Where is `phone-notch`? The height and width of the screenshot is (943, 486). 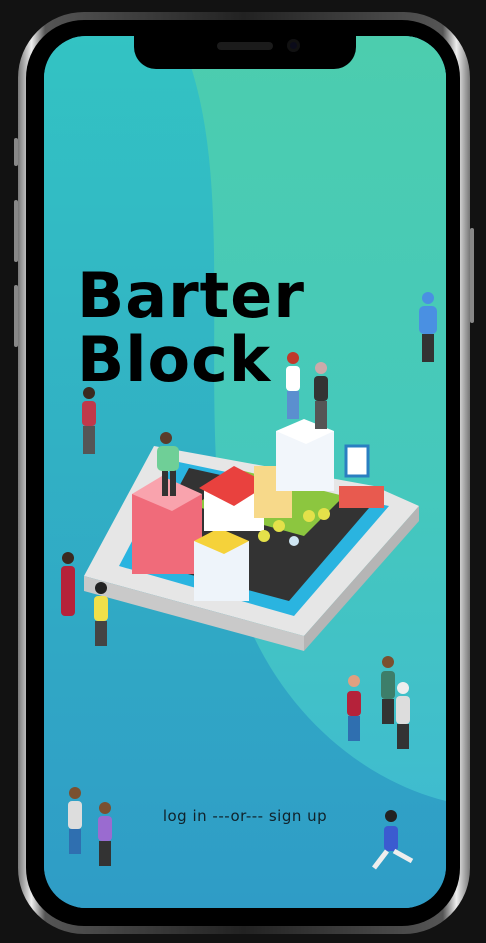 phone-notch is located at coordinates (245, 52).